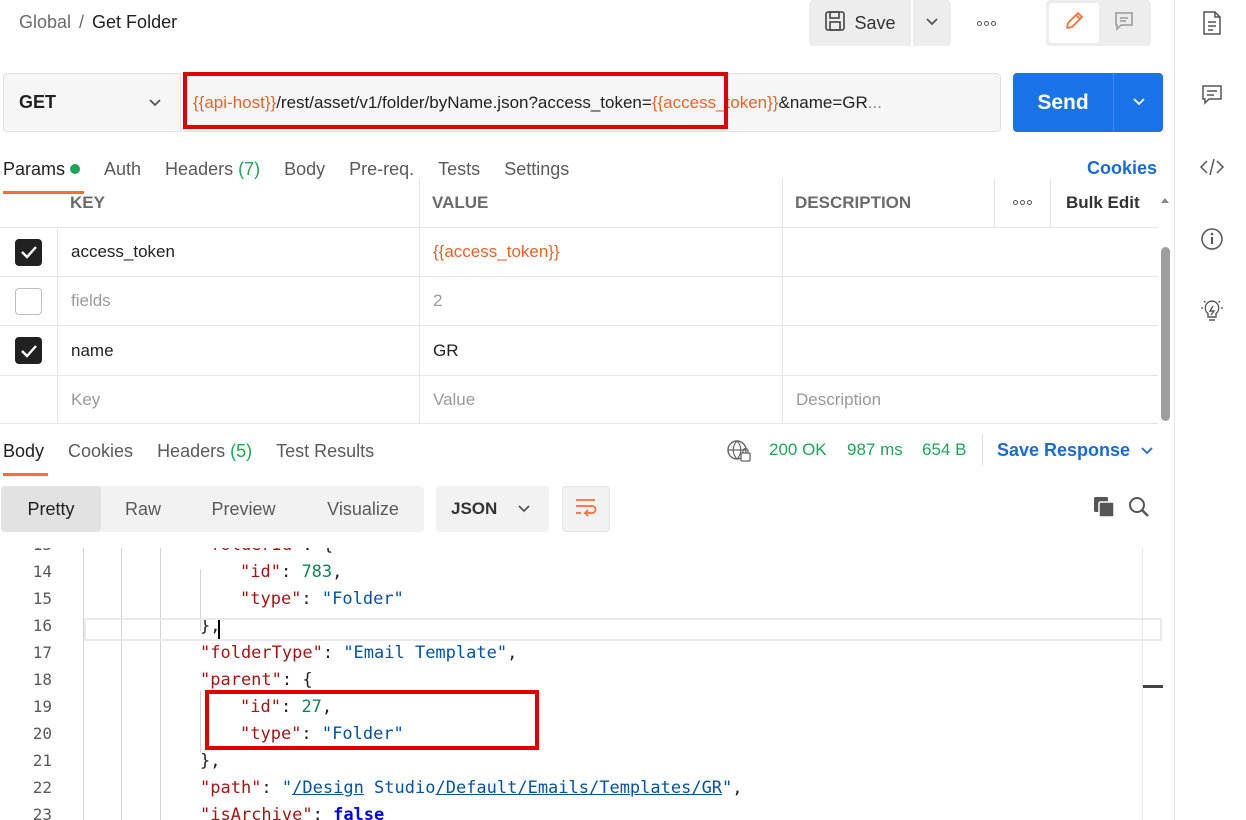 This screenshot has width=1246, height=820. I want to click on param-value: 2, so click(601, 301).